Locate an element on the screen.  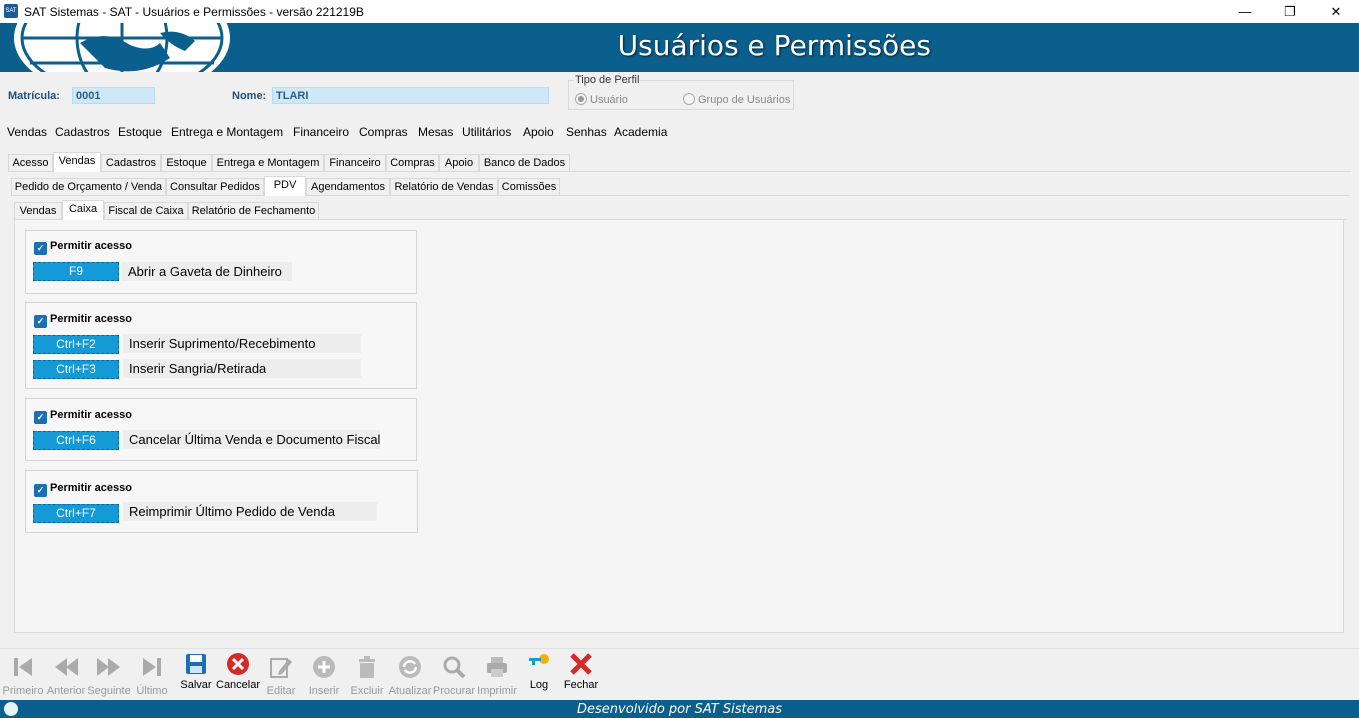
tipo-perfil-group: Tipo de Perfil Usuário Grupo de Usuários is located at coordinates (681, 92).